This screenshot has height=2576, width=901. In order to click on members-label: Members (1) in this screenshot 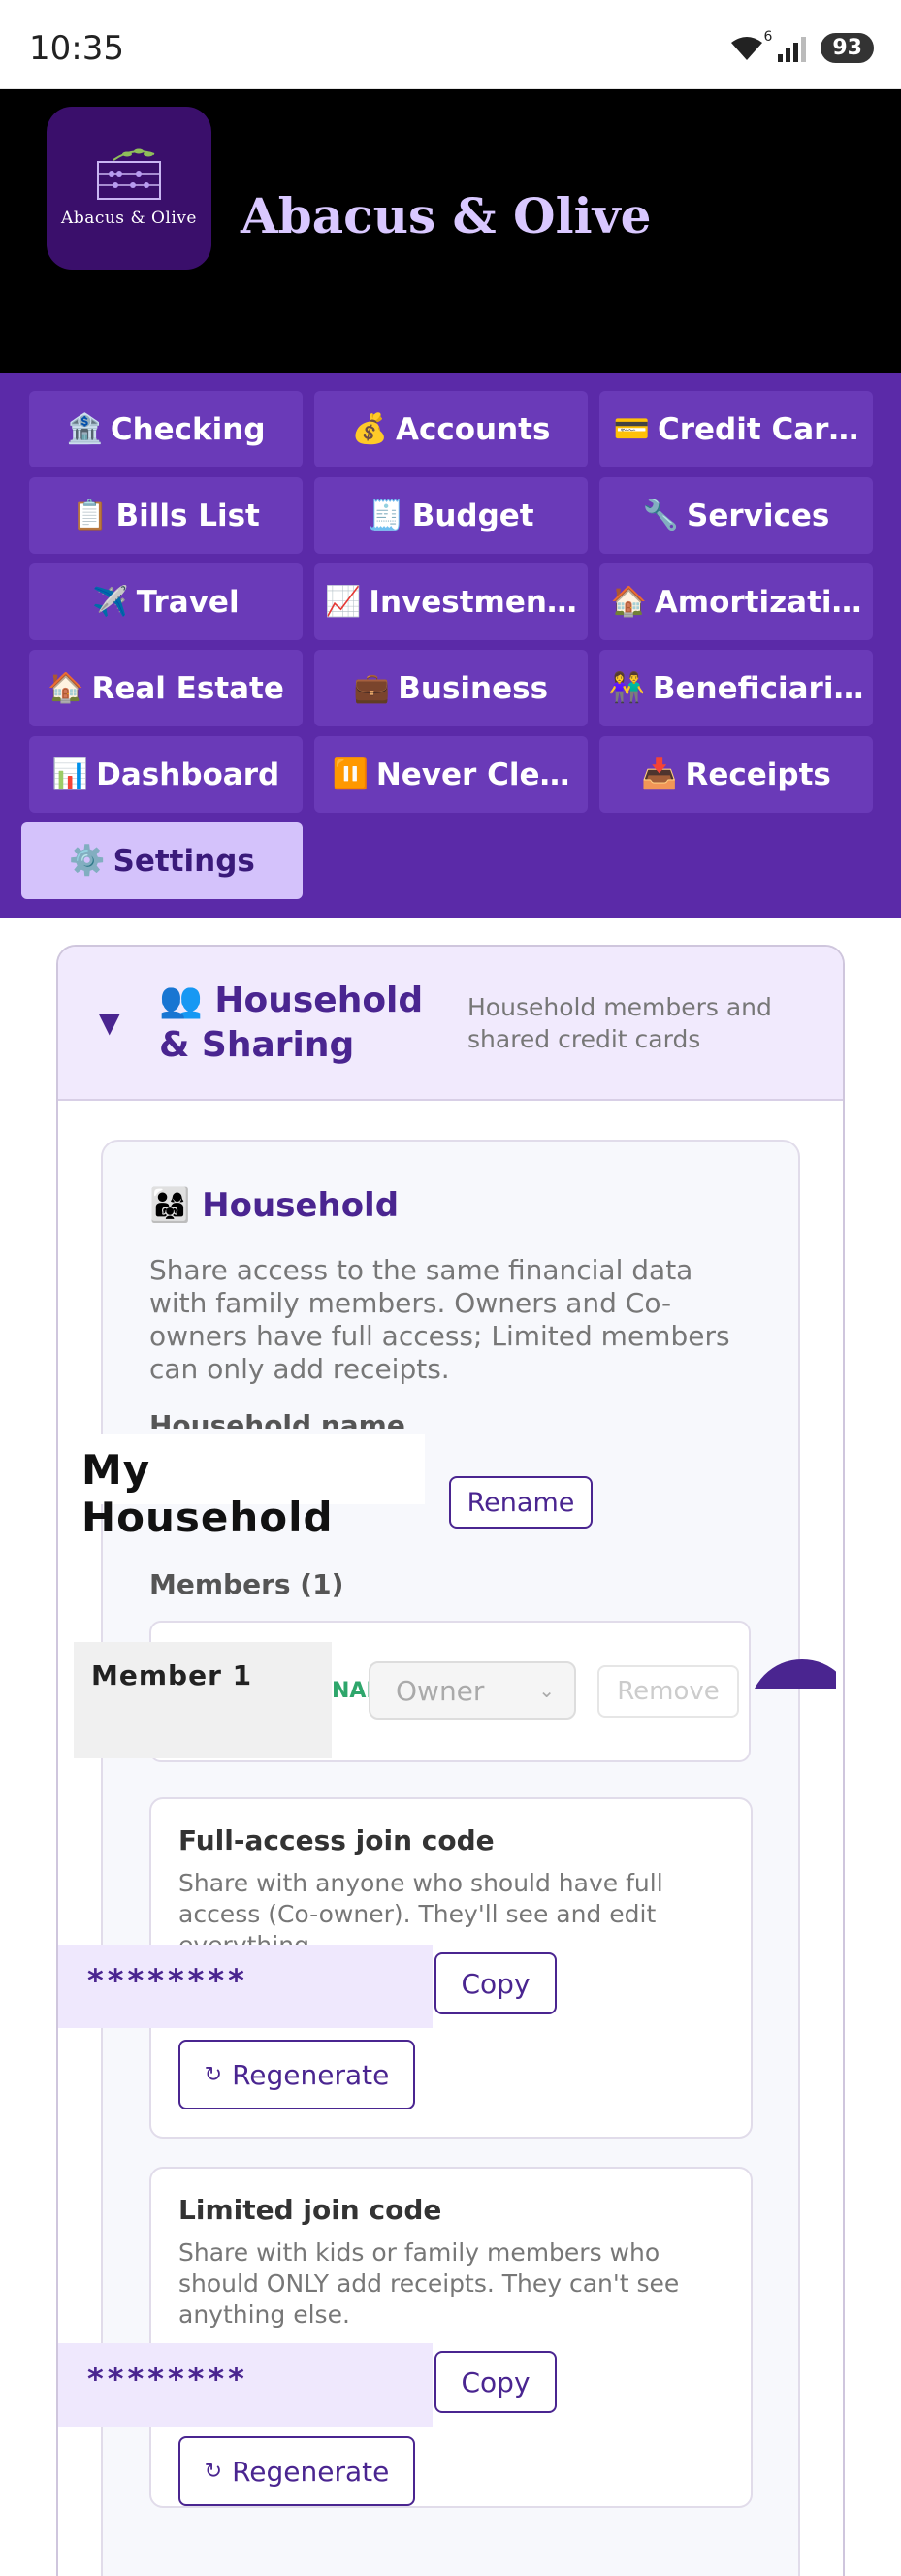, I will do `click(246, 1584)`.